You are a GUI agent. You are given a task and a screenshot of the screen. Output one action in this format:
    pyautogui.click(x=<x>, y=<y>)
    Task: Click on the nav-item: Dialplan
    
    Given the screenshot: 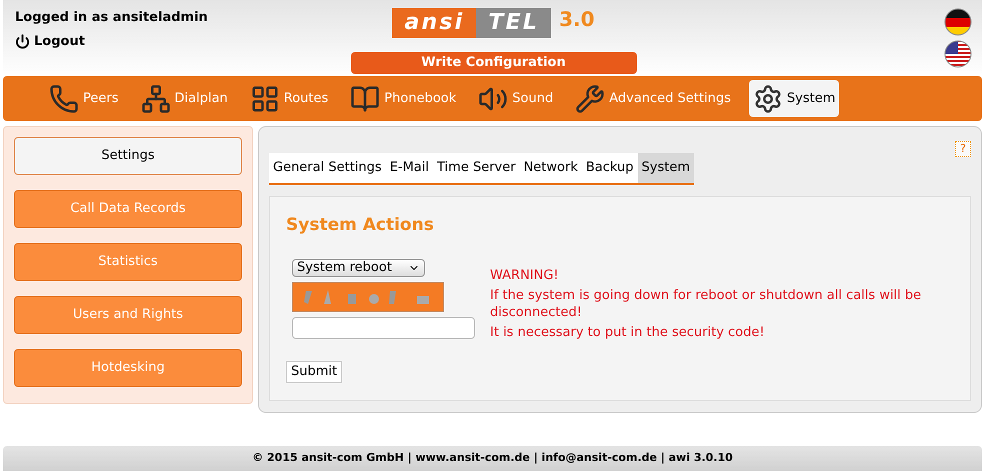 What is the action you would take?
    pyautogui.click(x=184, y=98)
    